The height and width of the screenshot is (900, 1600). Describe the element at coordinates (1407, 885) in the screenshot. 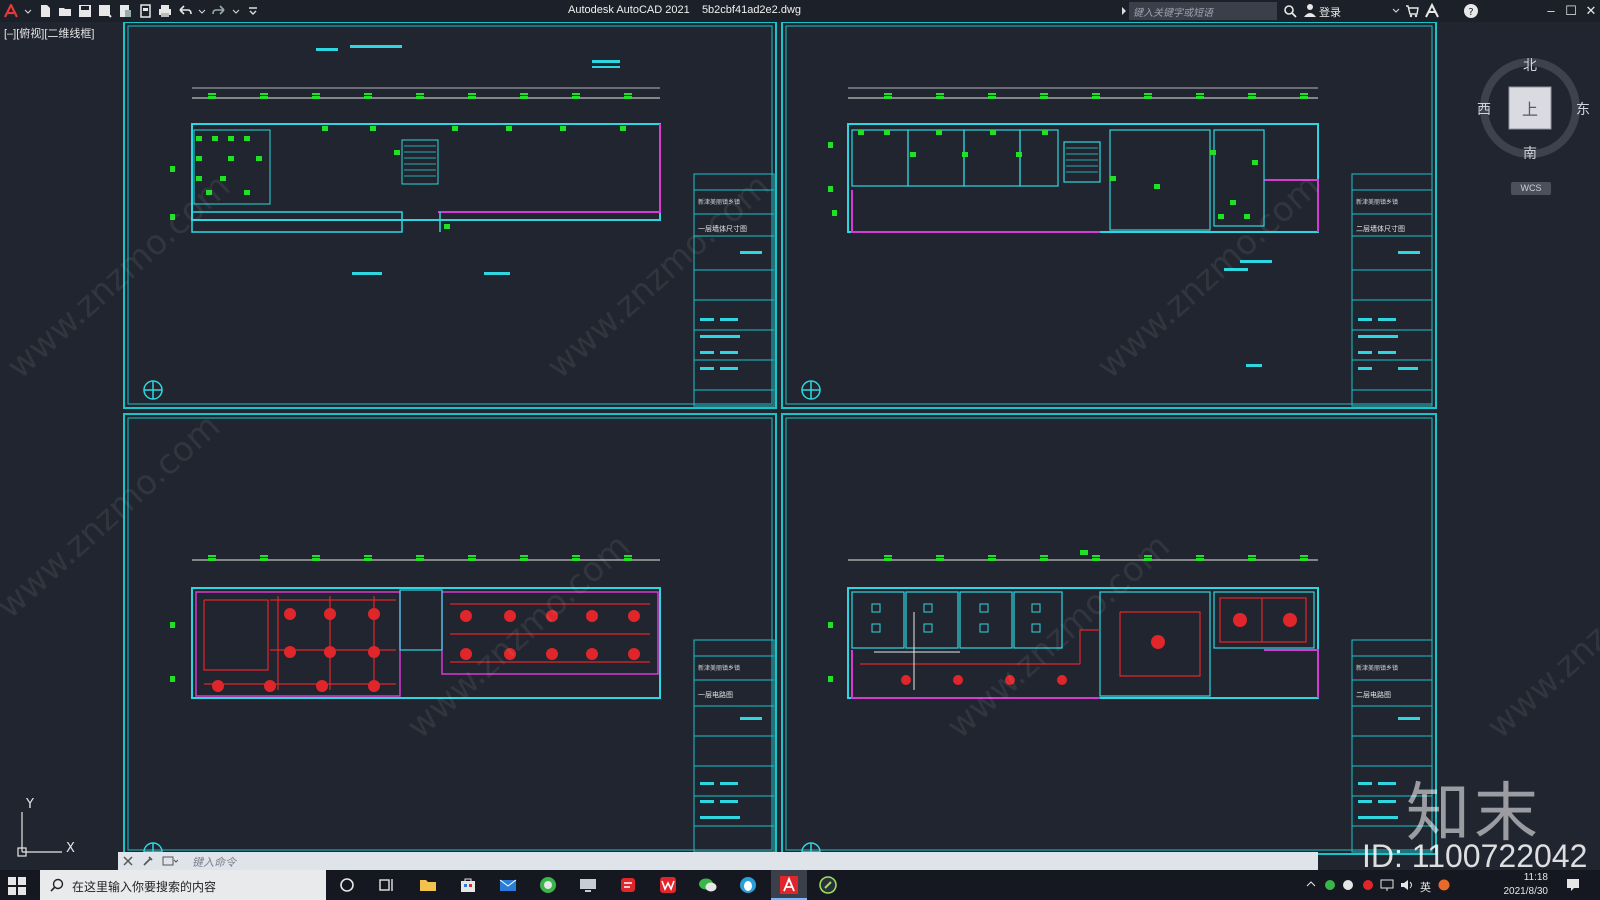

I see `volume-icon` at that location.